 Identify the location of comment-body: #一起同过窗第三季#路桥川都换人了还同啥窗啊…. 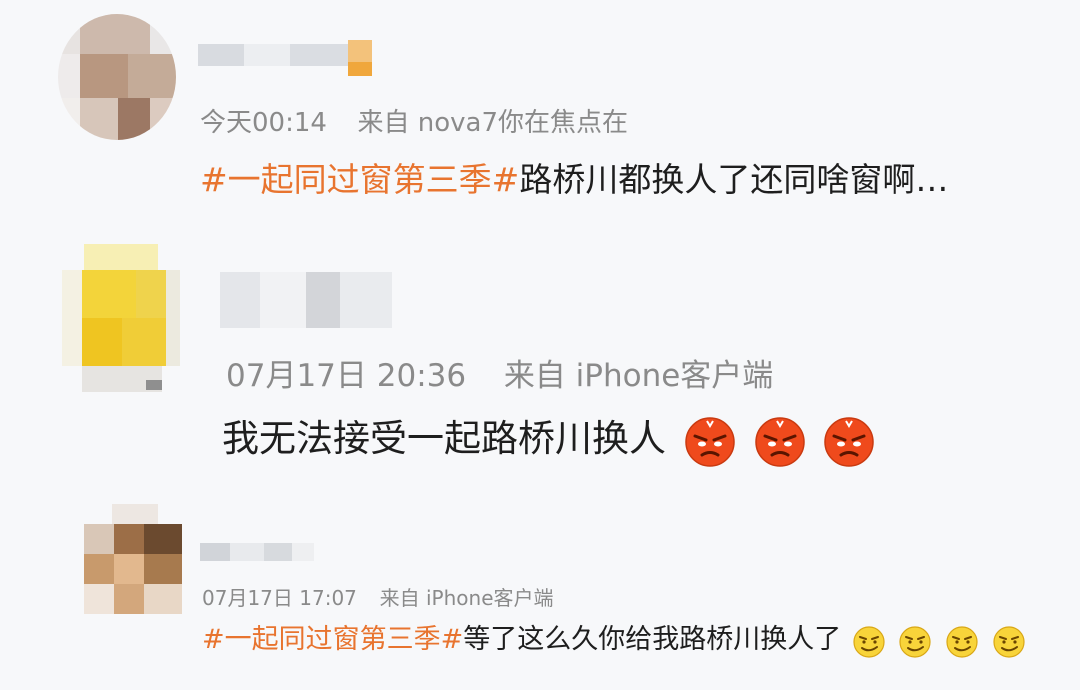
(574, 177).